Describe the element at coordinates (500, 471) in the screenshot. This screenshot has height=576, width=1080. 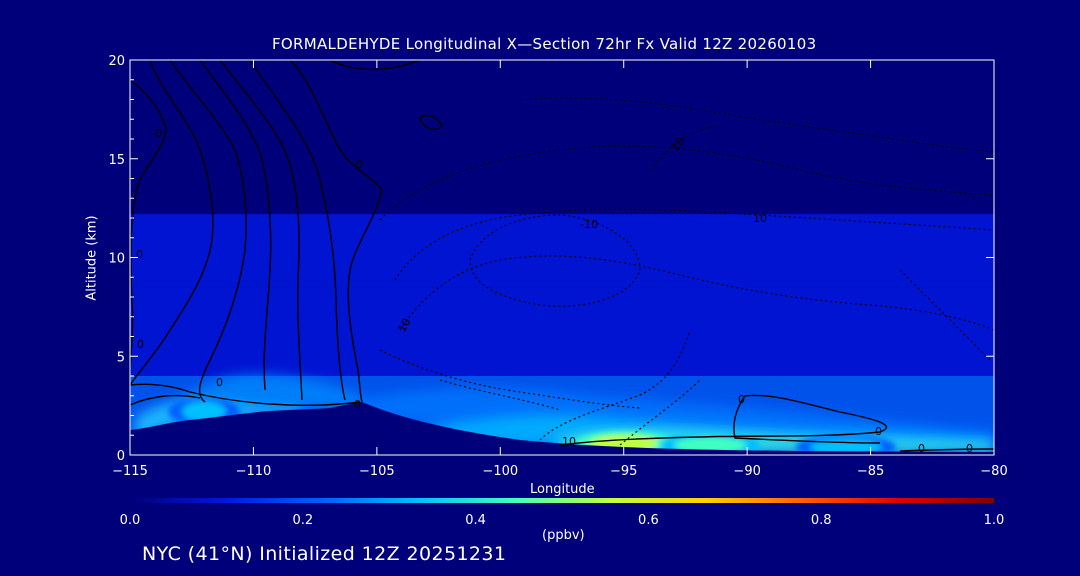
I see `x-tick-label: −100` at that location.